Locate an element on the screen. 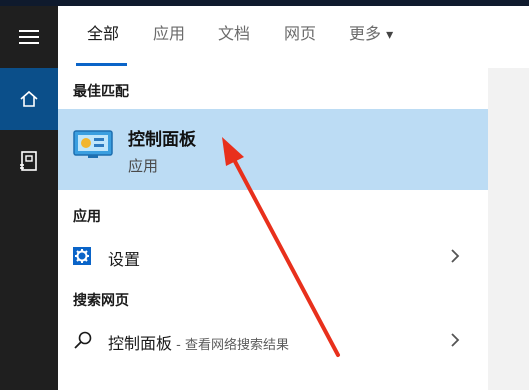  filter-tabs: 全部 应用 文档 网页 更多 ▾ is located at coordinates (293, 37).